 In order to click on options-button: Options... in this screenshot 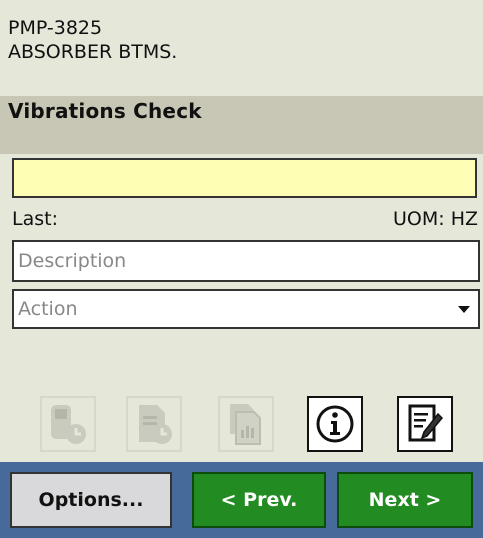, I will do `click(91, 500)`.